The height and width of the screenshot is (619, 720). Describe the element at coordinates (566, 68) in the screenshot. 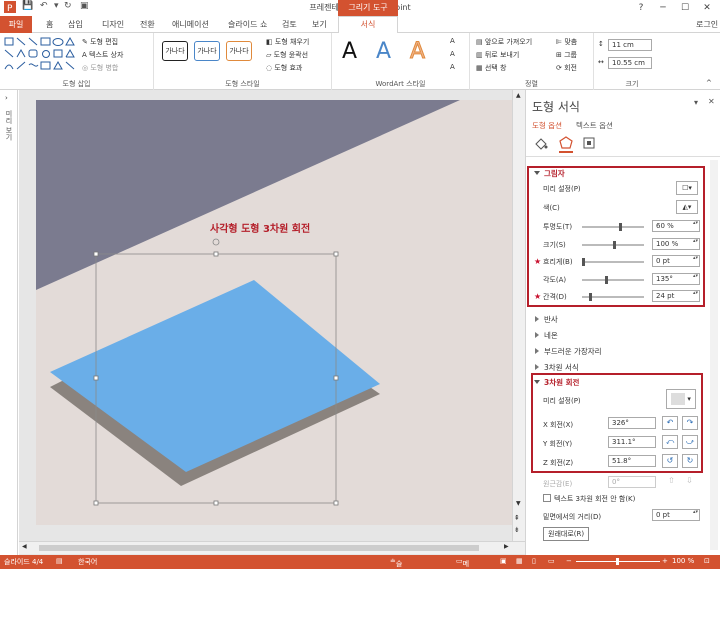

I see `rotate-button: ⟳ 회전` at that location.